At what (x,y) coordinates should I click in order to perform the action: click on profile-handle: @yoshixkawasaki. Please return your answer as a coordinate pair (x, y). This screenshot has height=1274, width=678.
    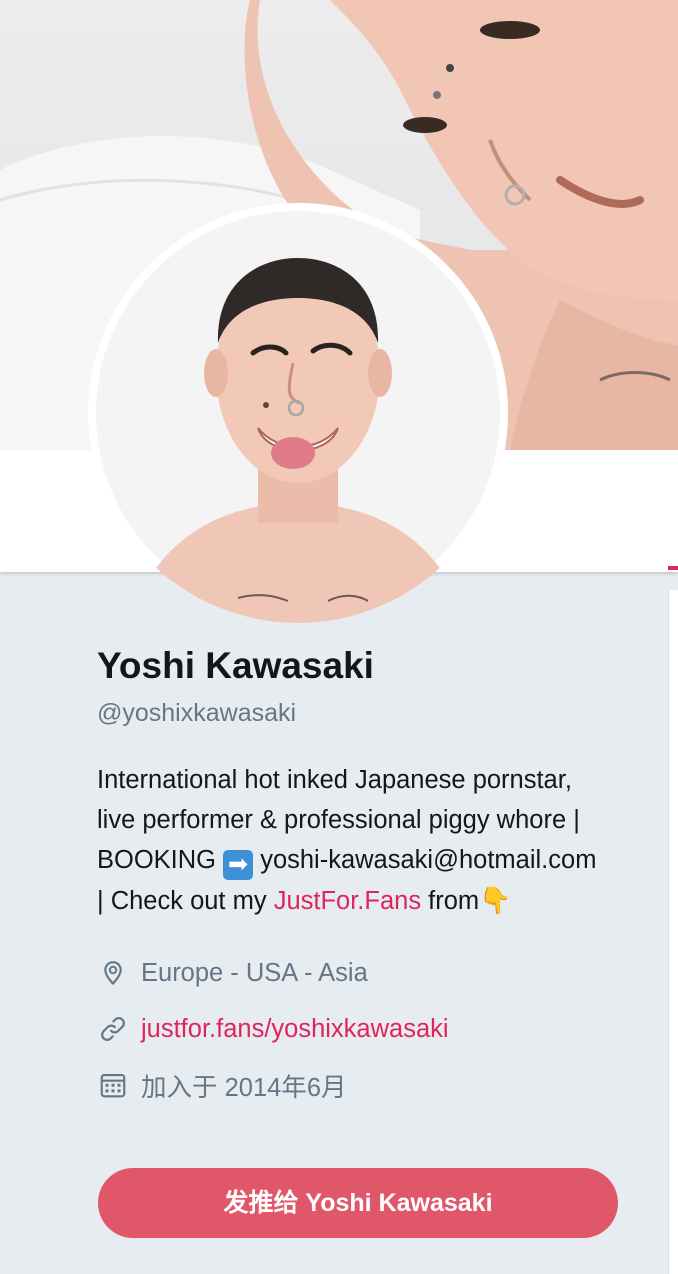
    Looking at the image, I should click on (357, 713).